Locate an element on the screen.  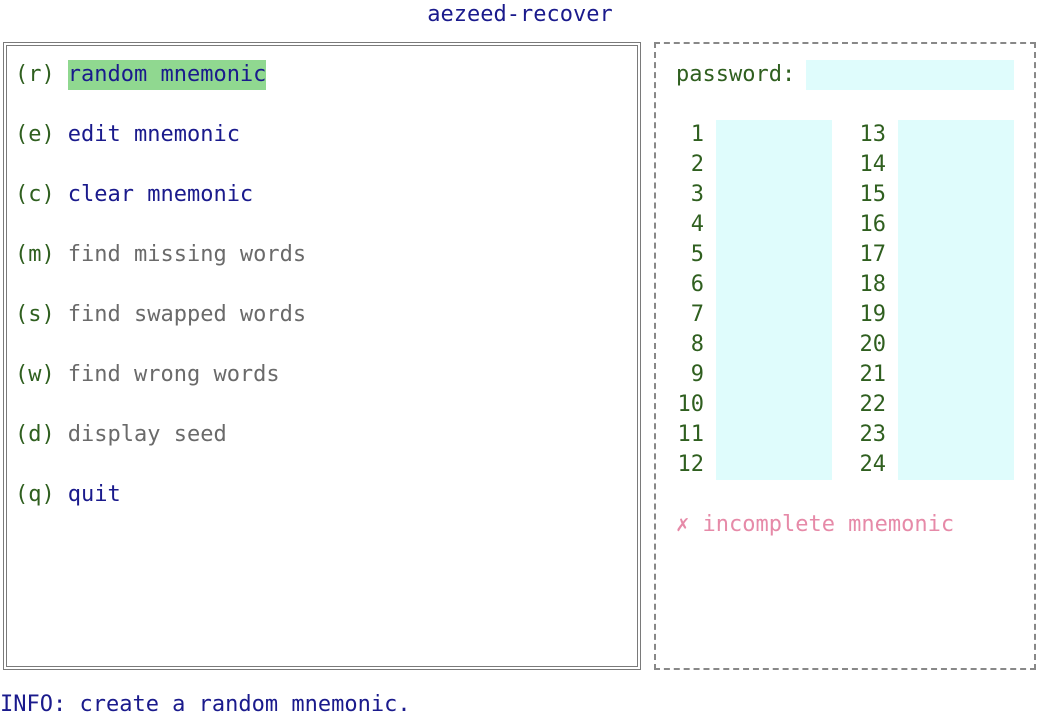
word-number: 9 is located at coordinates (697, 374).